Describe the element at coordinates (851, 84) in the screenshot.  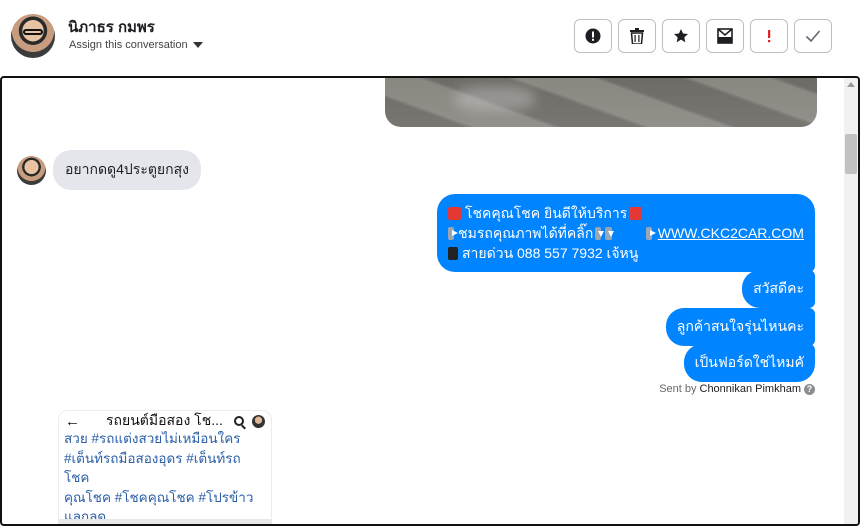
I see `scroll-up-icon` at that location.